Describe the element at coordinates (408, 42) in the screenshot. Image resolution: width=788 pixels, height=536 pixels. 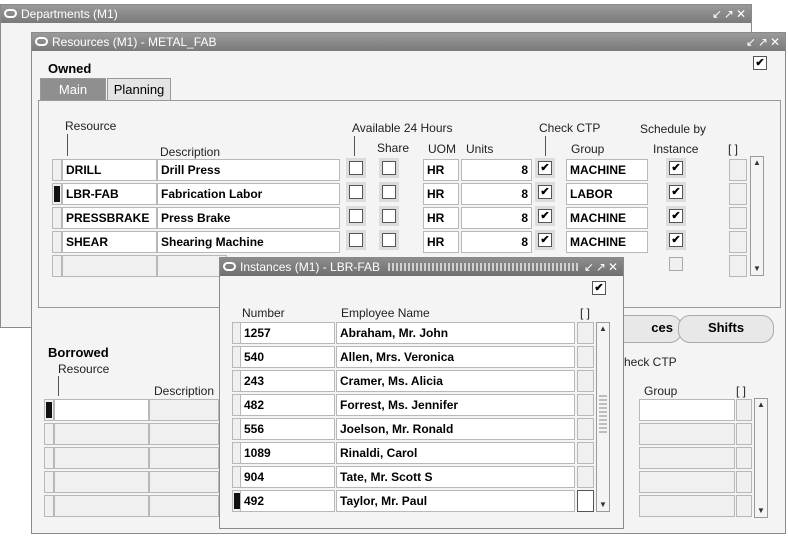
I see `resources-titlebar: Resources (M1) - METAL_FAB ↙↗✕` at that location.